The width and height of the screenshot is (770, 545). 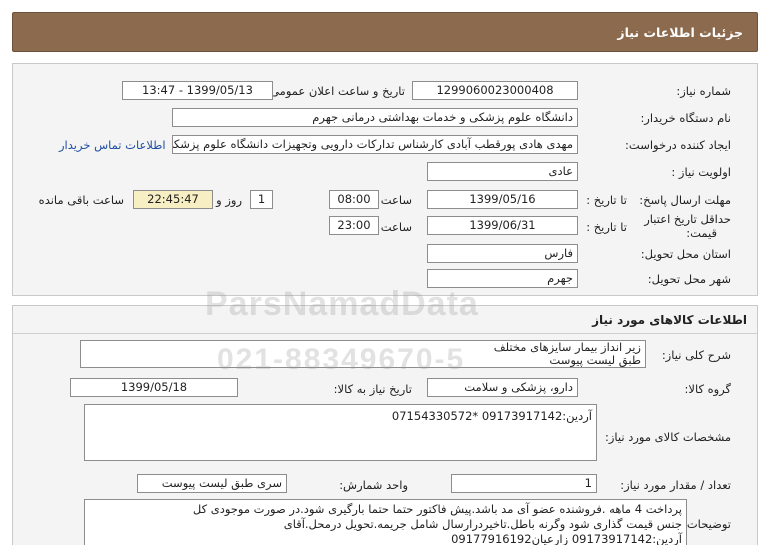 What do you see at coordinates (491, 416) in the screenshot?
I see `specs-line: آردین:09173917142 *07154330572` at bounding box center [491, 416].